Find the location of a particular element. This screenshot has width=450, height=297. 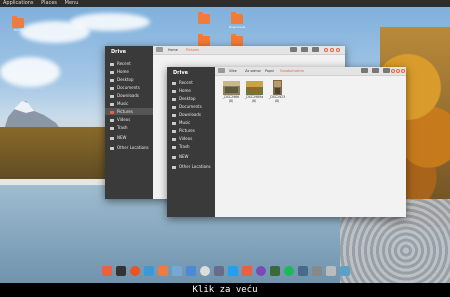

ubuntu-app-icon is located at coordinates (135, 271).